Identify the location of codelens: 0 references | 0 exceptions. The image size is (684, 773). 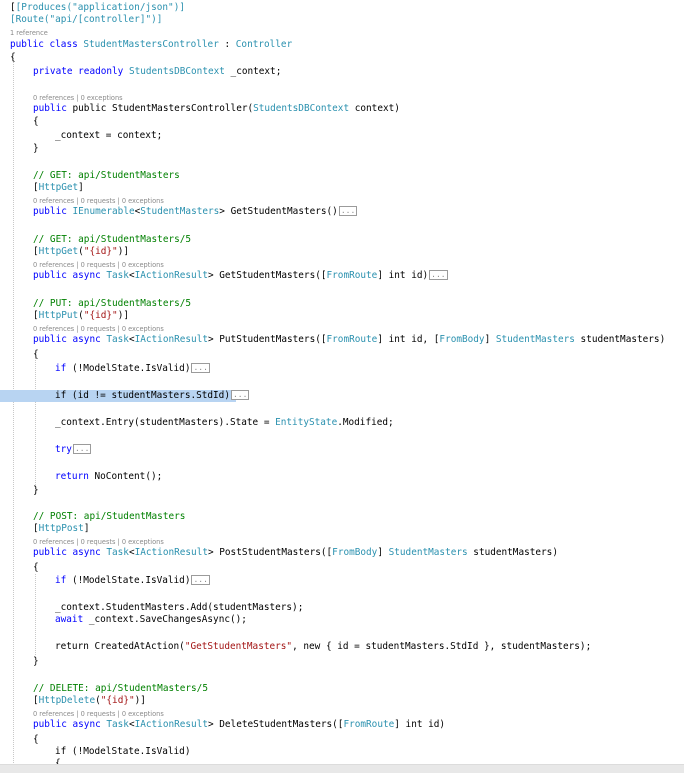
(78, 98).